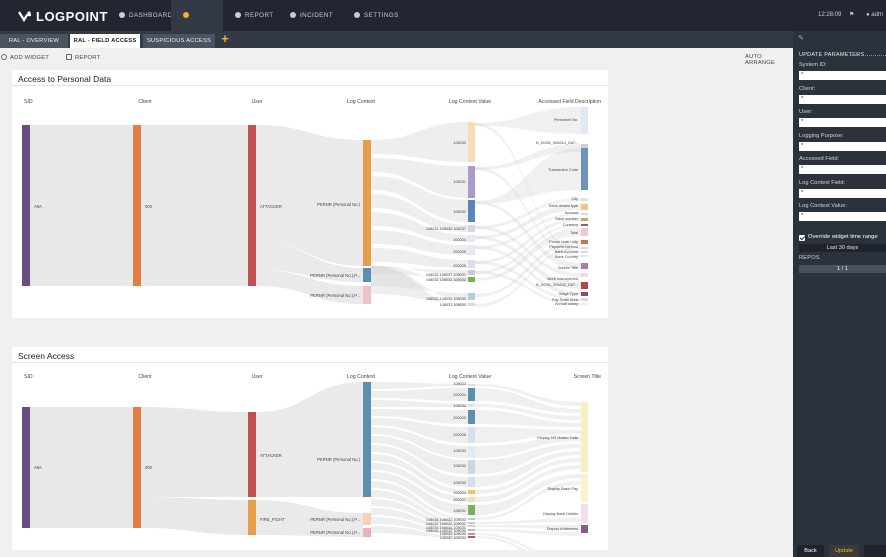  What do you see at coordinates (453, 538) in the screenshot?
I see `node-label: 108032,108031` at bounding box center [453, 538].